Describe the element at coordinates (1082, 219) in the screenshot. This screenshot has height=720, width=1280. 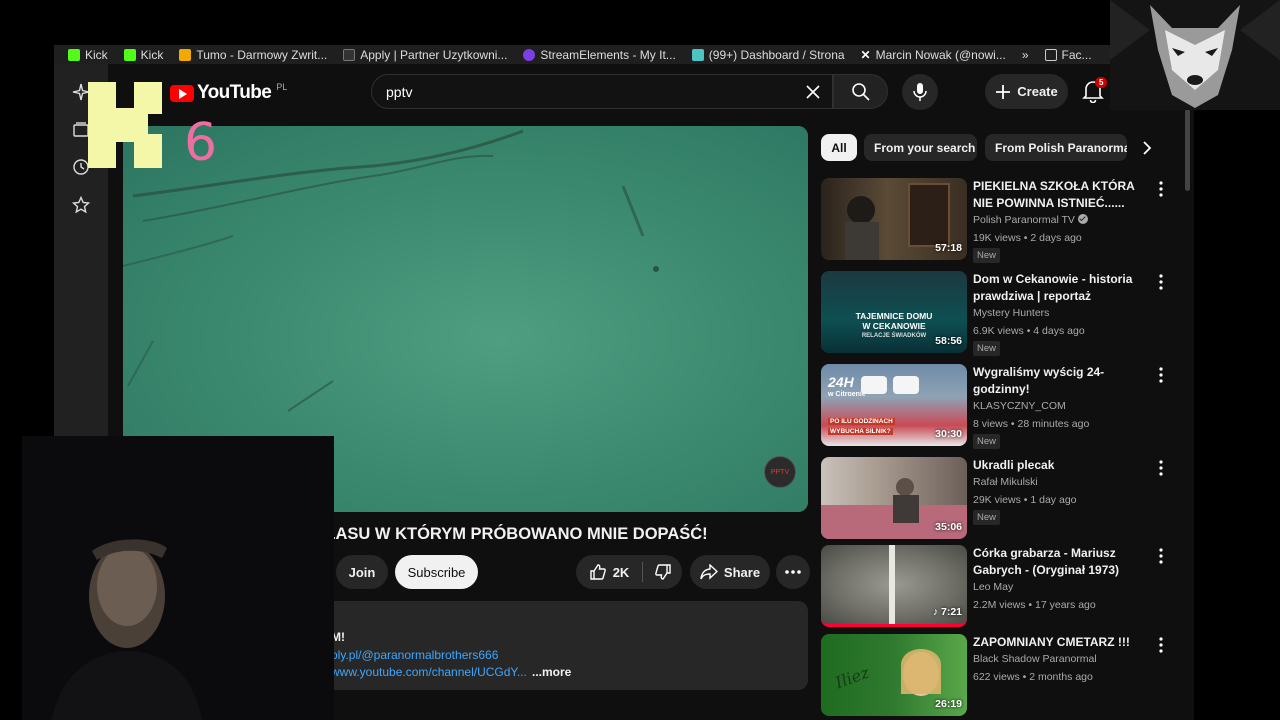
I see `verified-icon` at that location.